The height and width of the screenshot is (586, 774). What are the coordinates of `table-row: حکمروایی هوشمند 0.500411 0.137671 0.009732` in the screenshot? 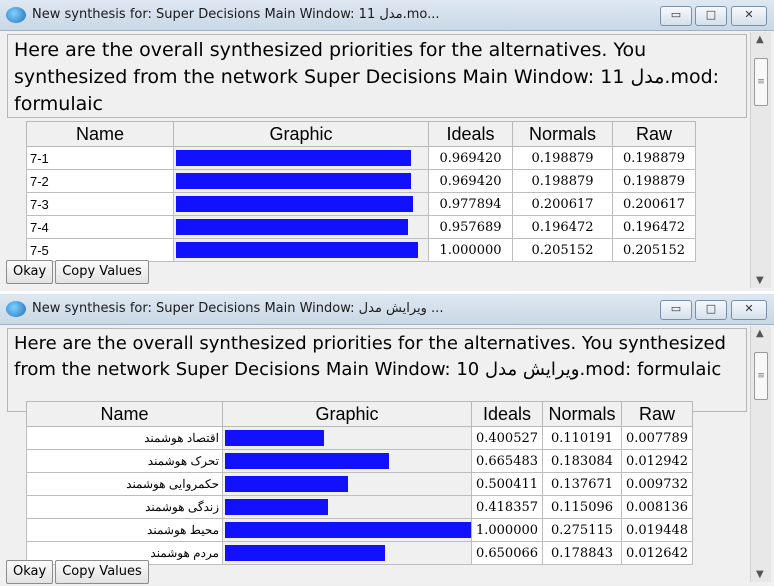 It's located at (359, 484).